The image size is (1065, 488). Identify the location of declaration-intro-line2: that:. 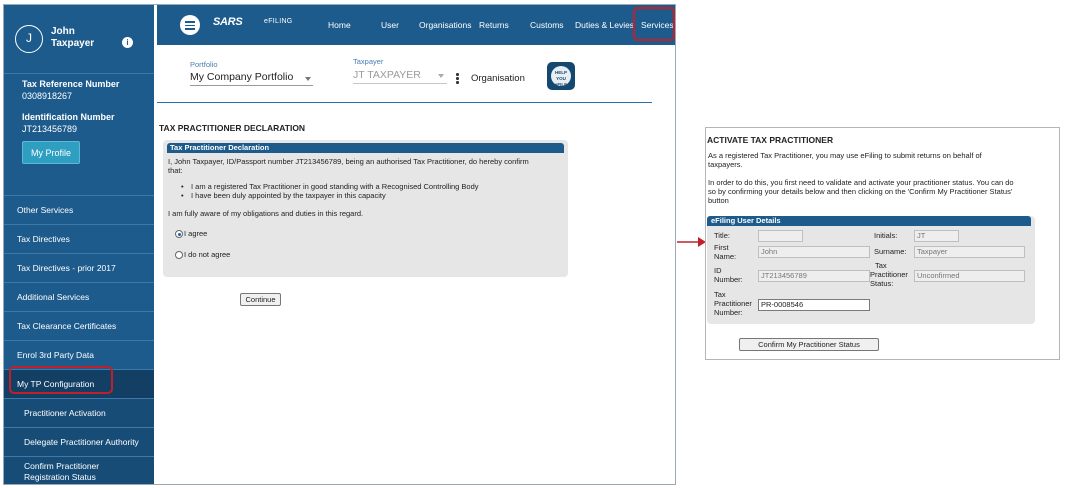
(175, 170).